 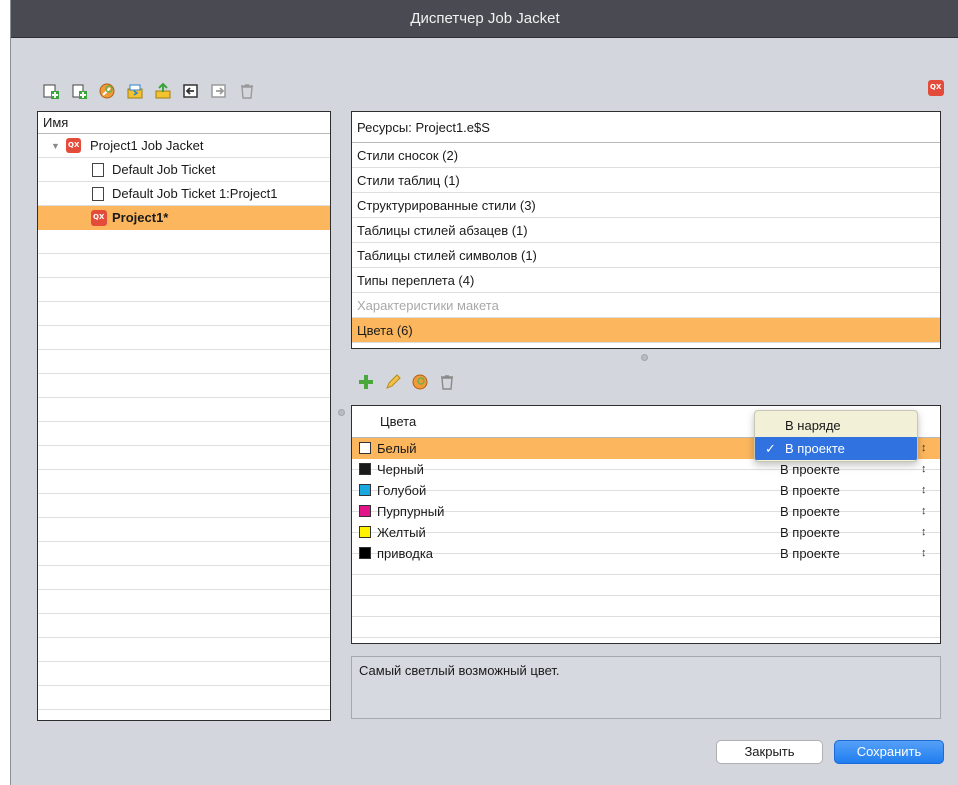 I want to click on tree-header: Имя, so click(x=184, y=123).